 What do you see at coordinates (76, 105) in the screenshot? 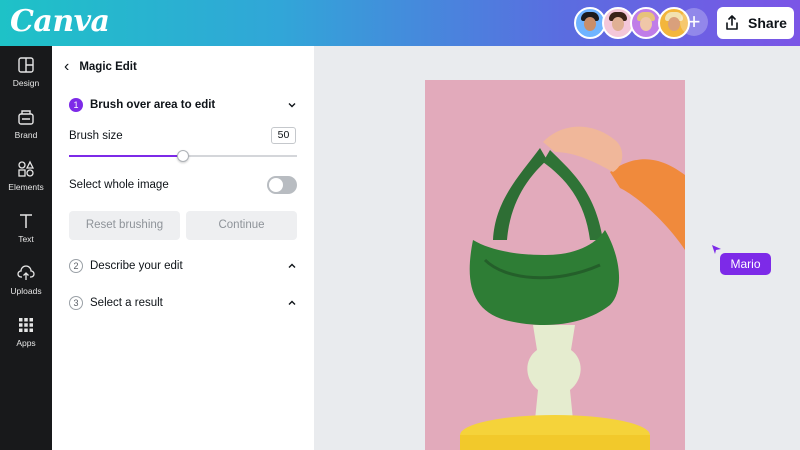
I see `step-number: 1` at bounding box center [76, 105].